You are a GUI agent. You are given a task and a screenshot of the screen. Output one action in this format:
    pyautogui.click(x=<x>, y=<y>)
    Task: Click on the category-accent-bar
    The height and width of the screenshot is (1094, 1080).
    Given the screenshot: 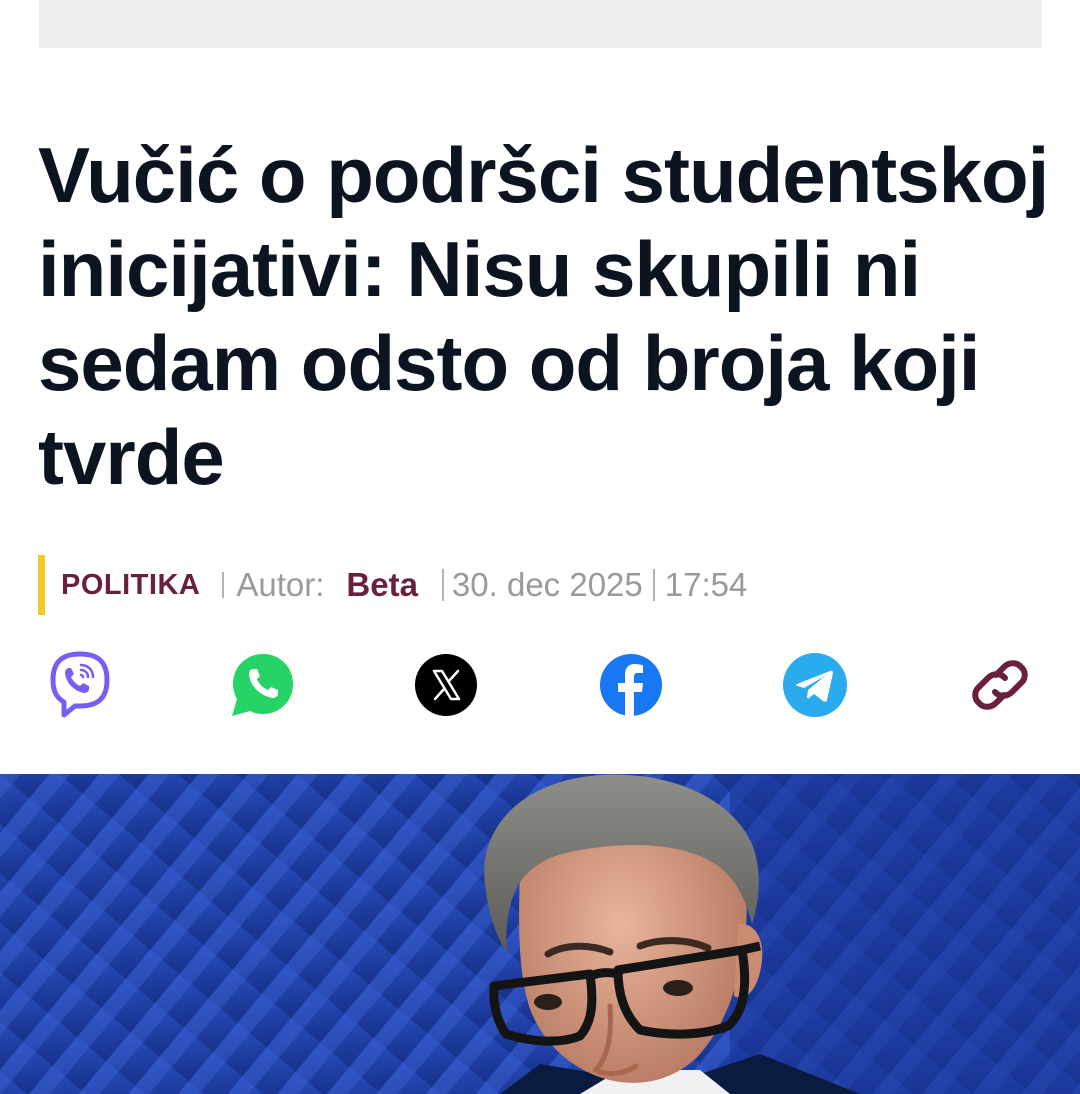 What is the action you would take?
    pyautogui.click(x=41, y=585)
    